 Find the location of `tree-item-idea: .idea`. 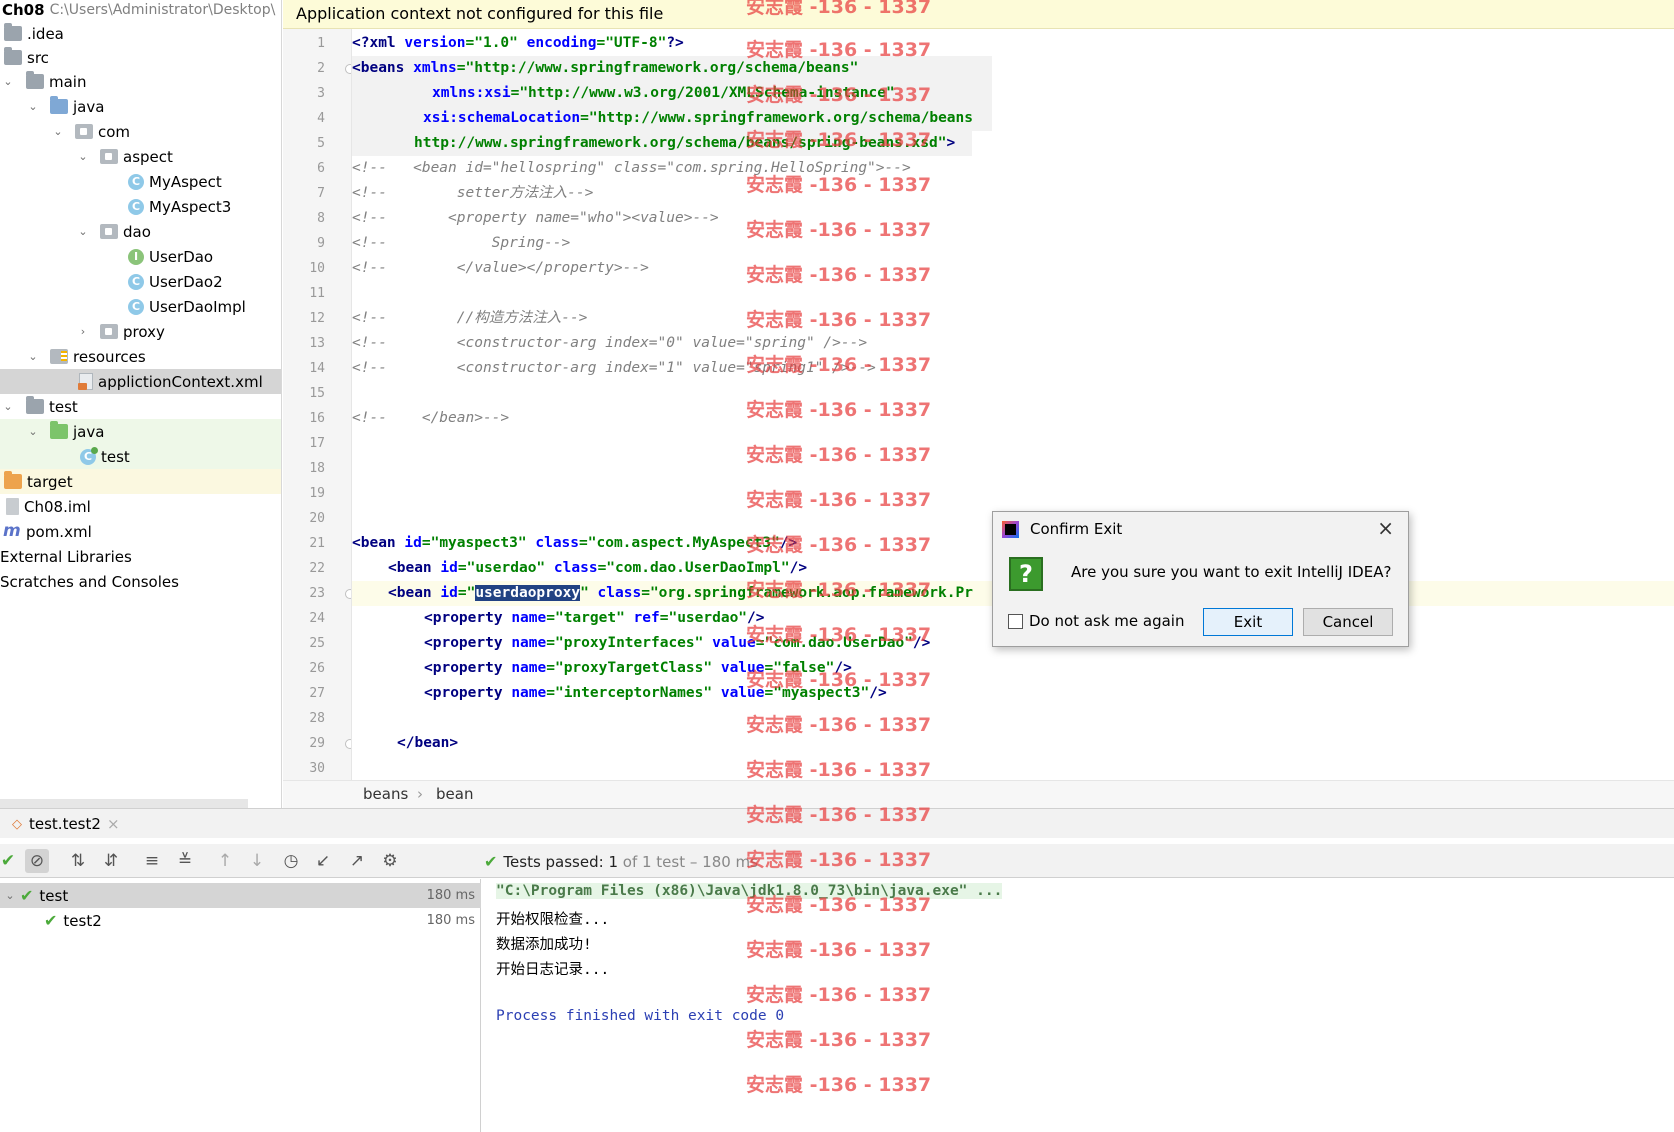

tree-item-idea: .idea is located at coordinates (140, 33).